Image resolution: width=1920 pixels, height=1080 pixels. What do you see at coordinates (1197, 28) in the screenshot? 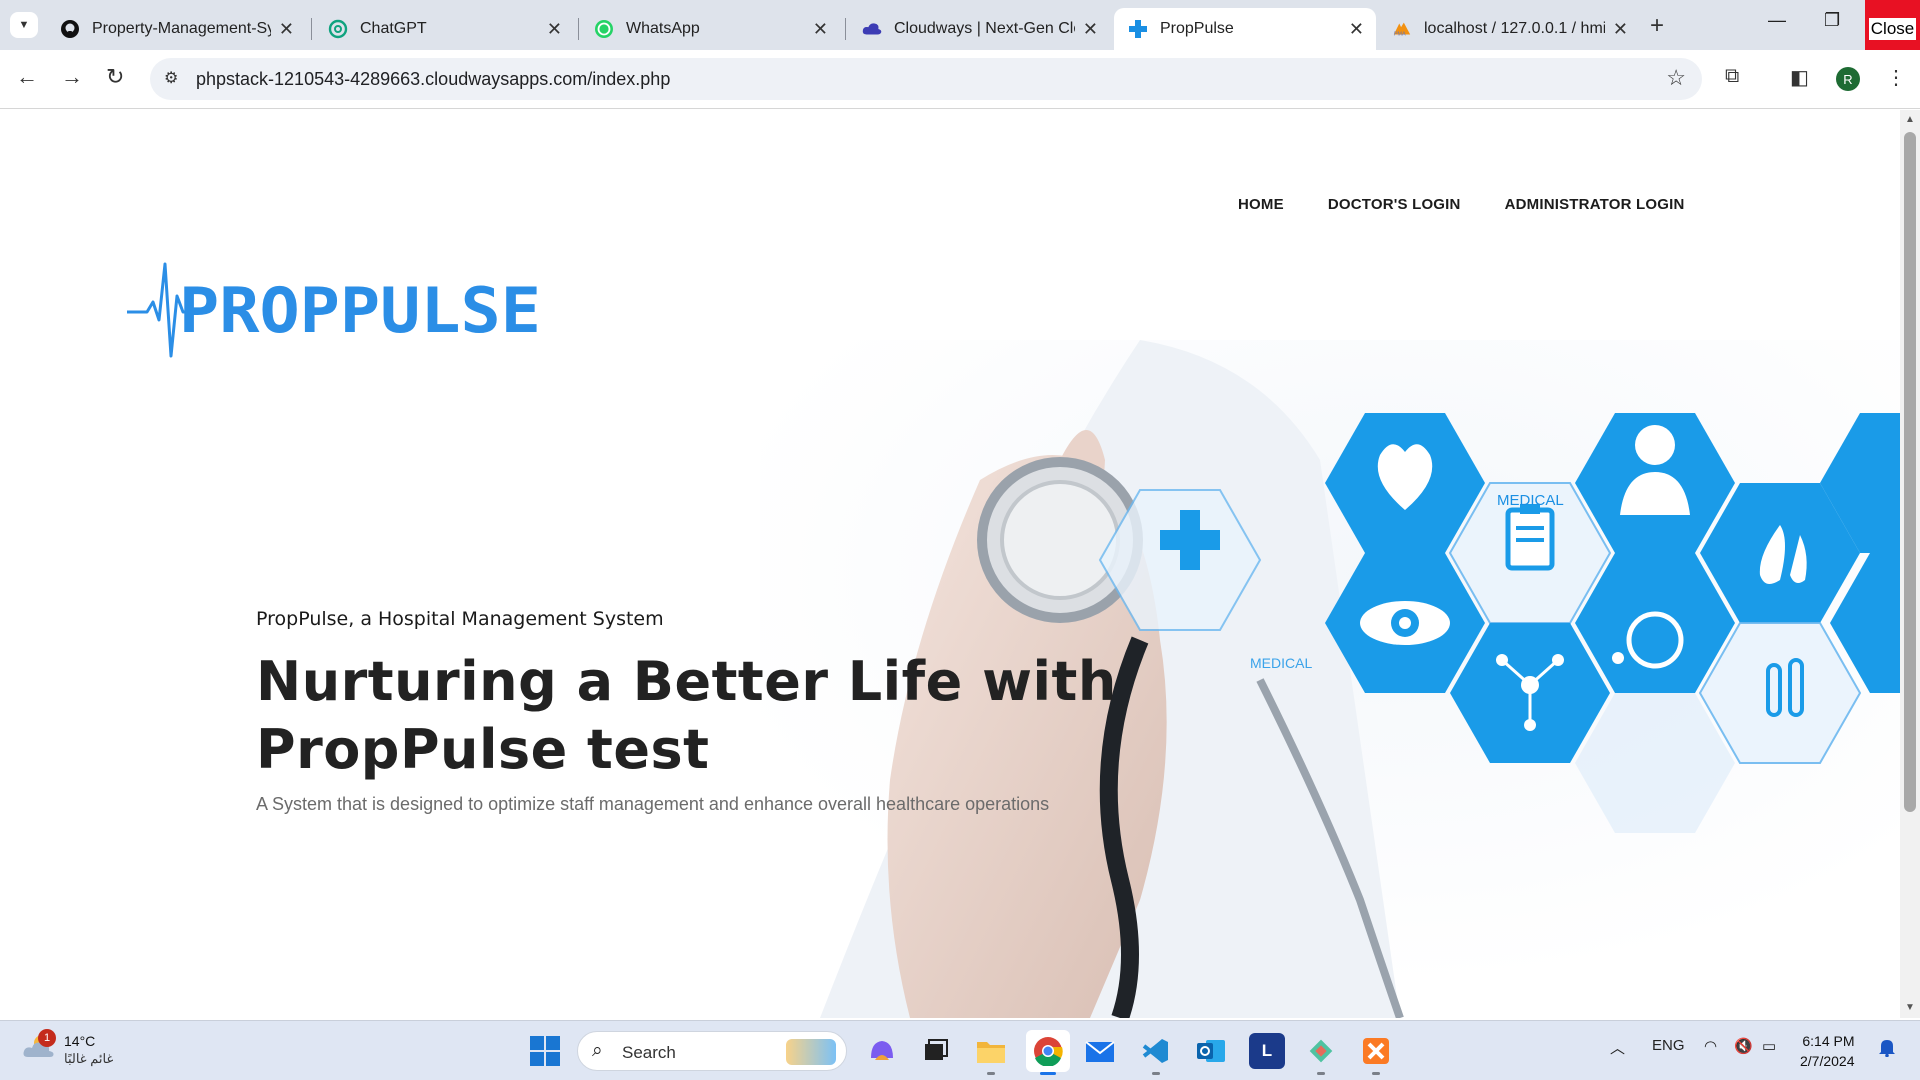
I see `tab-title: PropPulse` at bounding box center [1197, 28].